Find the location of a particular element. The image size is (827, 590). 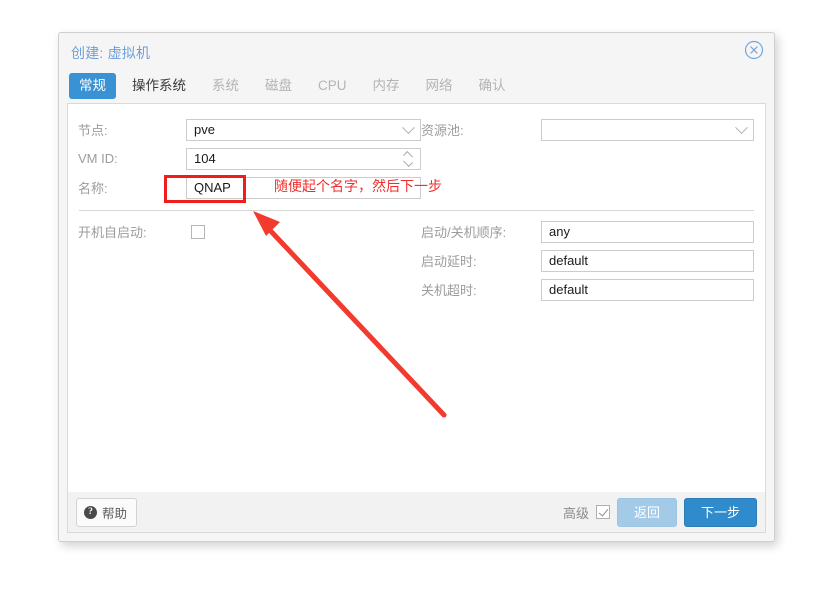

advanced-label: 高级 is located at coordinates (575, 513).